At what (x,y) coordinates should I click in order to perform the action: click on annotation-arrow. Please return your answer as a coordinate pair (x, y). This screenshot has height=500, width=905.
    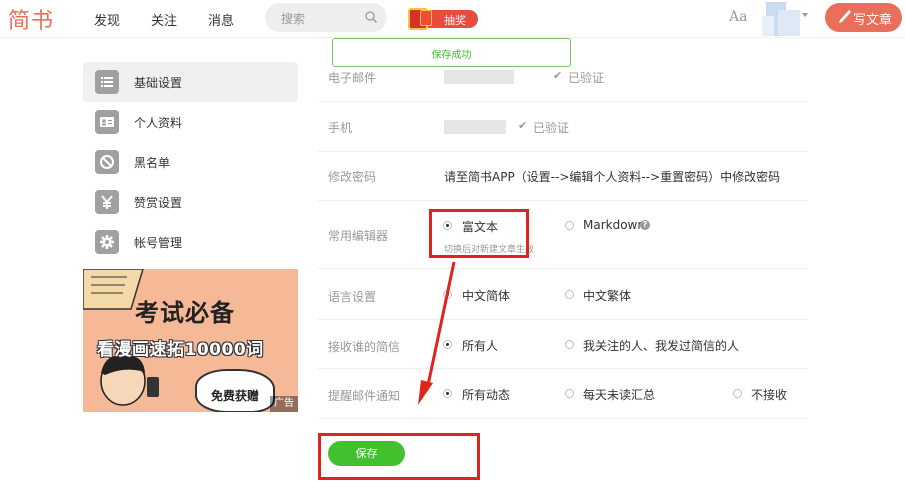
    Looking at the image, I should click on (437, 333).